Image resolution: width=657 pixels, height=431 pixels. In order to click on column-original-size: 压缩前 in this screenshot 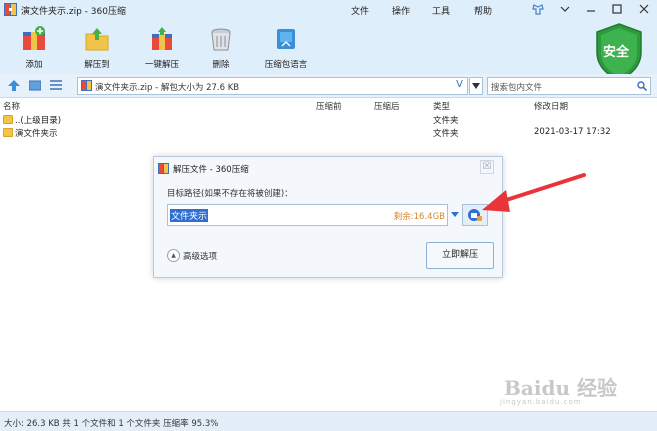, I will do `click(329, 106)`.